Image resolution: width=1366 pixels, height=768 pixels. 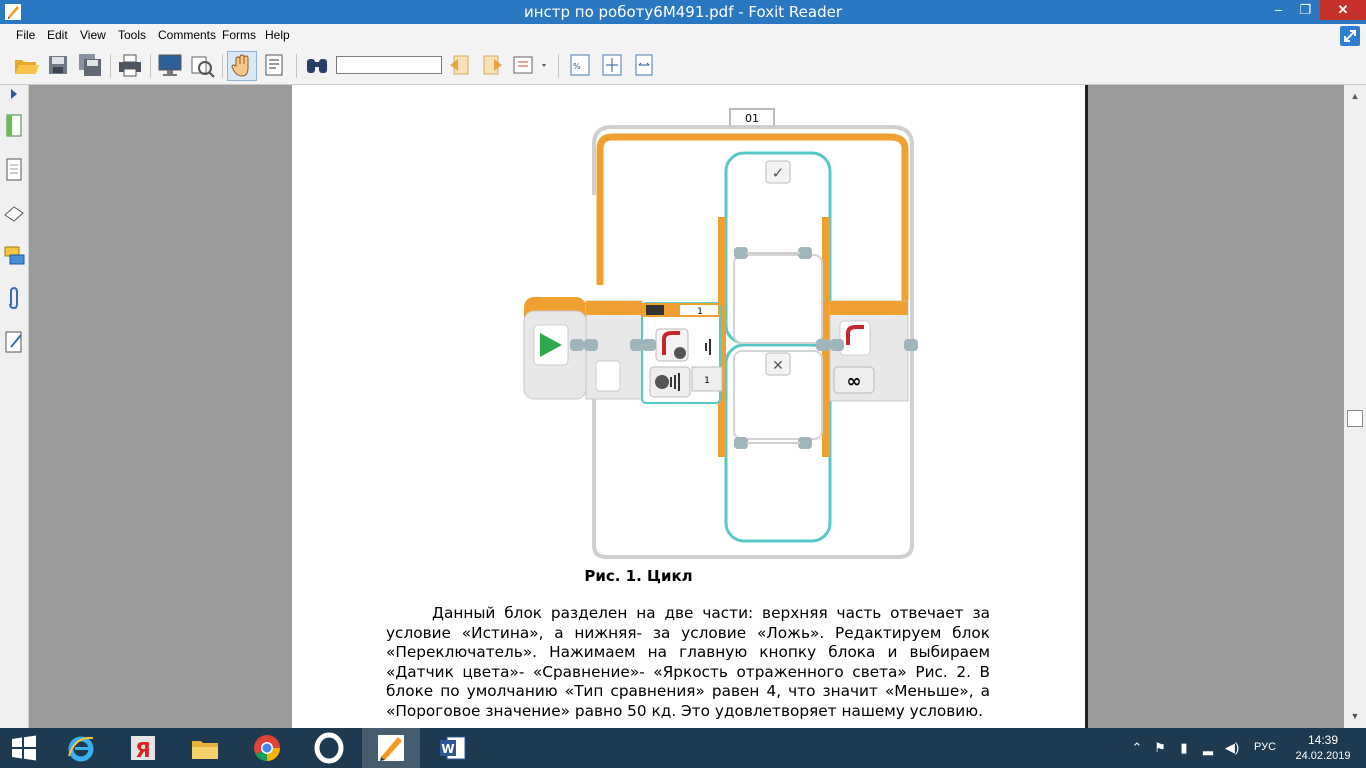 What do you see at coordinates (778, 299) in the screenshot?
I see `true-case-box` at bounding box center [778, 299].